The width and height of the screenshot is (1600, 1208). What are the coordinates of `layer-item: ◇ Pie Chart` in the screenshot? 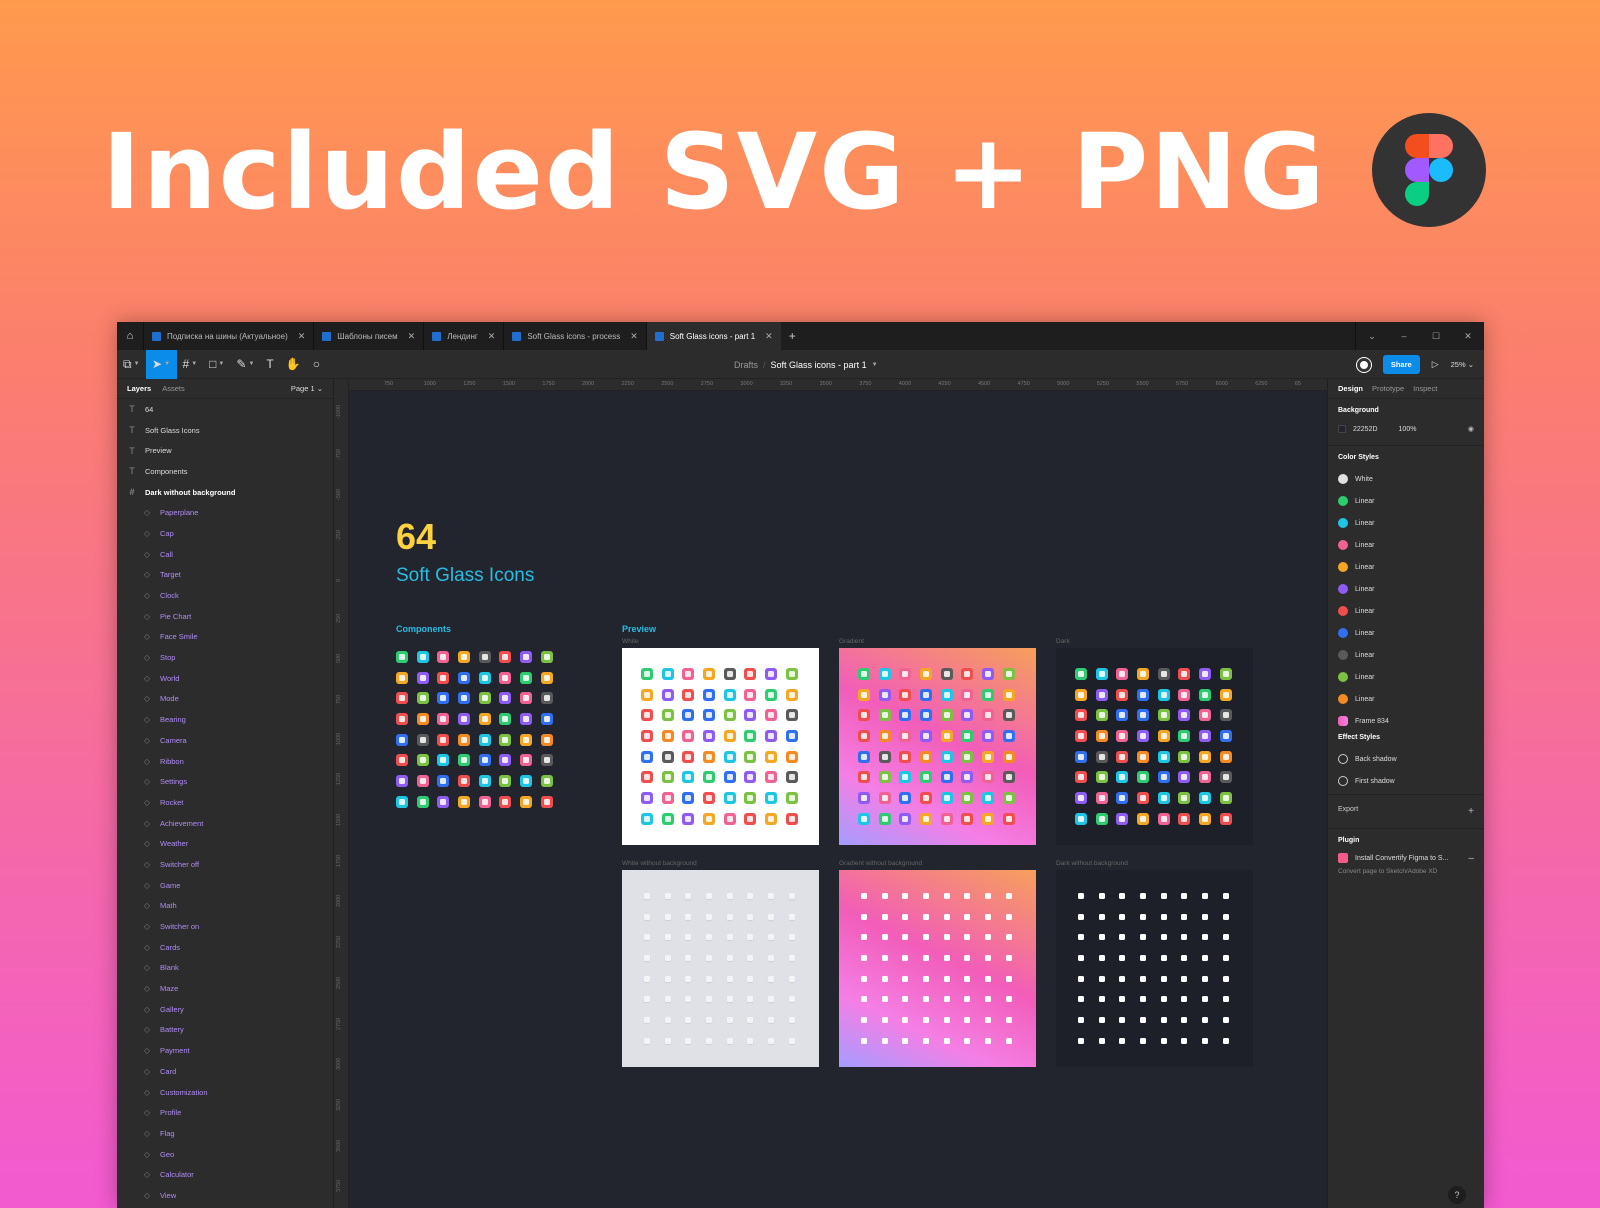 It's located at (225, 616).